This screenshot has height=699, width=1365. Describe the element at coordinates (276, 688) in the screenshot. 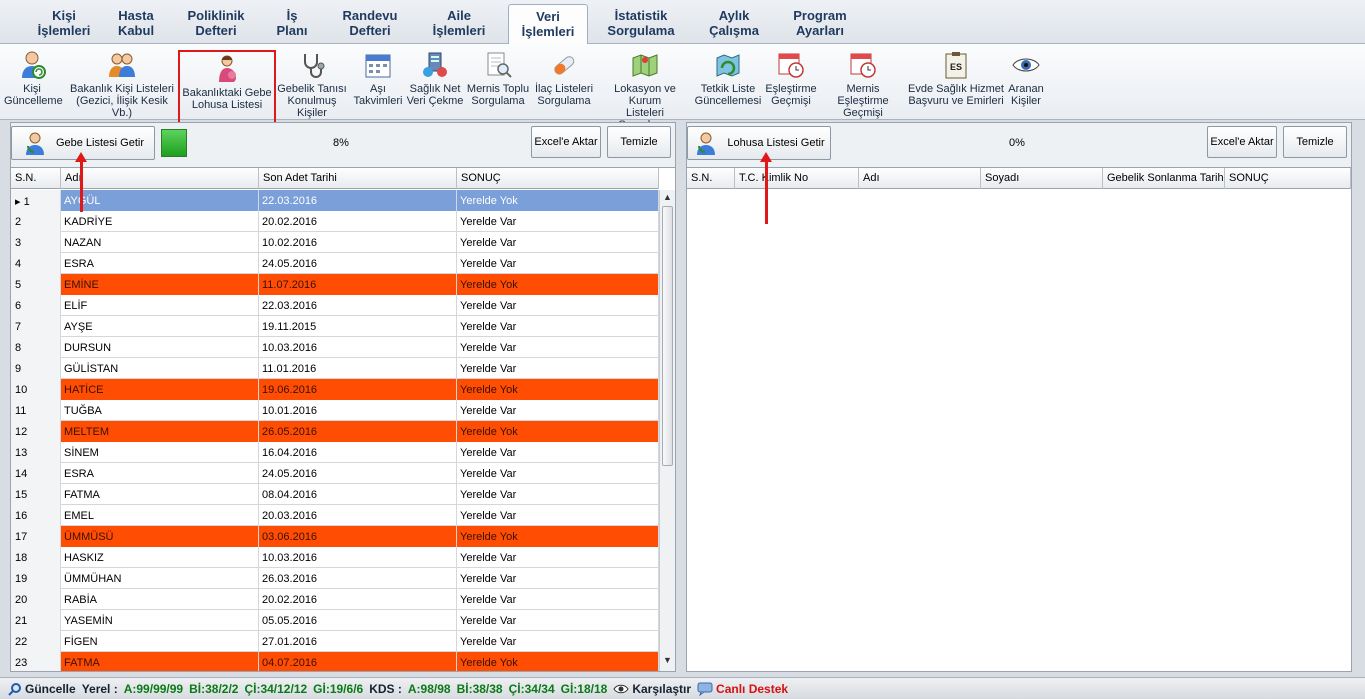

I see `yerel-ci-value: Çİ:34/12/12` at that location.